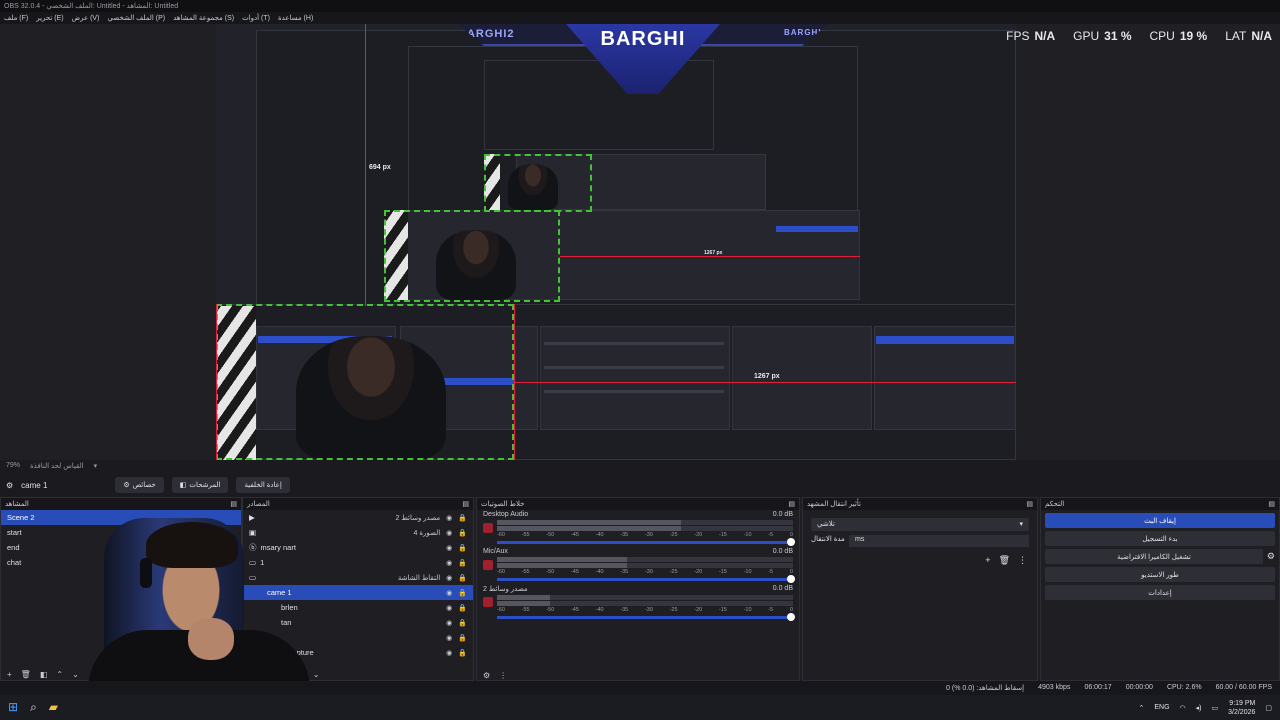  I want to click on chevron-up-icon: ⌃, so click(1141, 708).